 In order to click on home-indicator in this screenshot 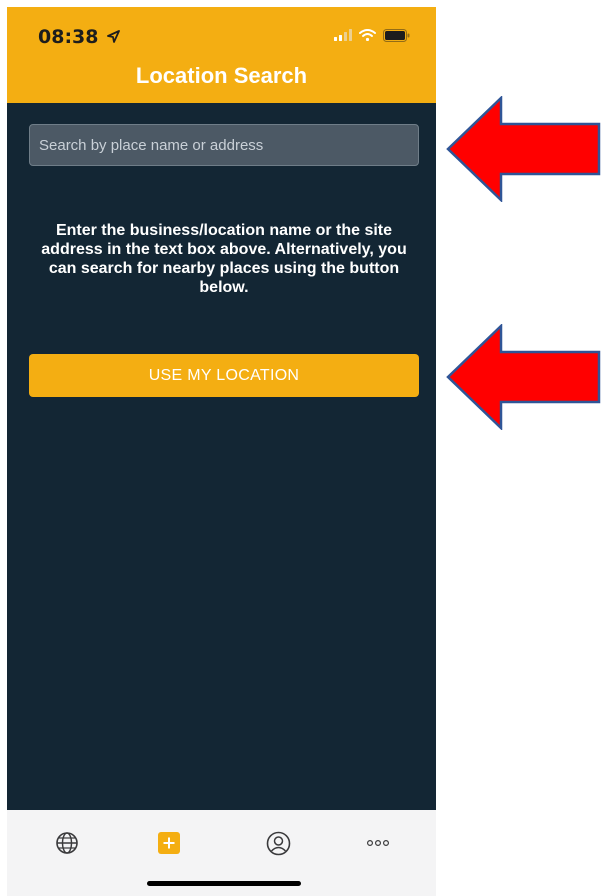, I will do `click(224, 883)`.